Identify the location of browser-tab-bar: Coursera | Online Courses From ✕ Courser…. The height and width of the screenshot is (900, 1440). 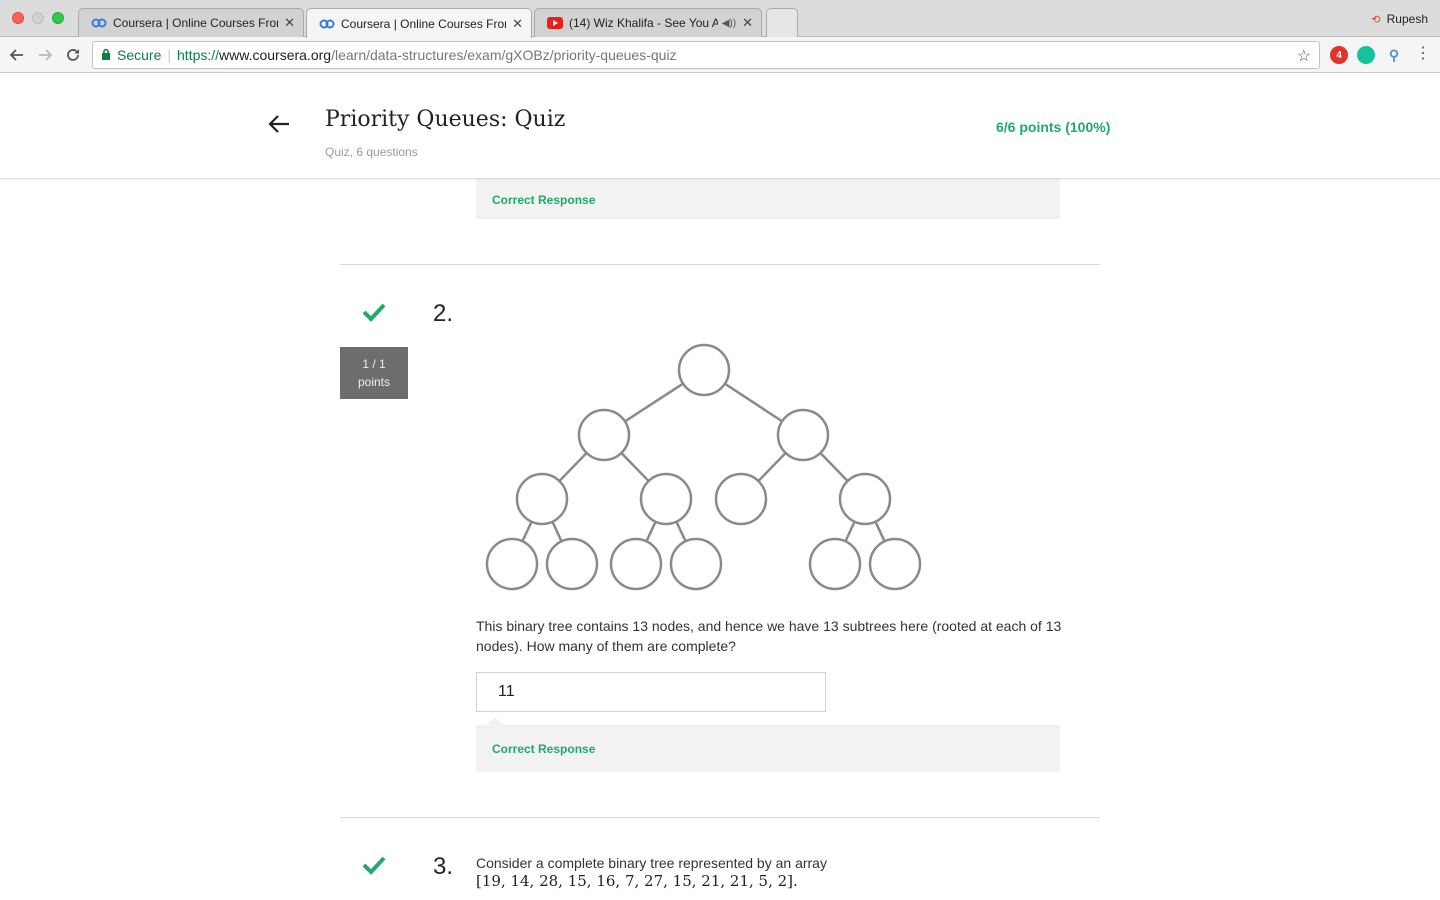
(720, 19).